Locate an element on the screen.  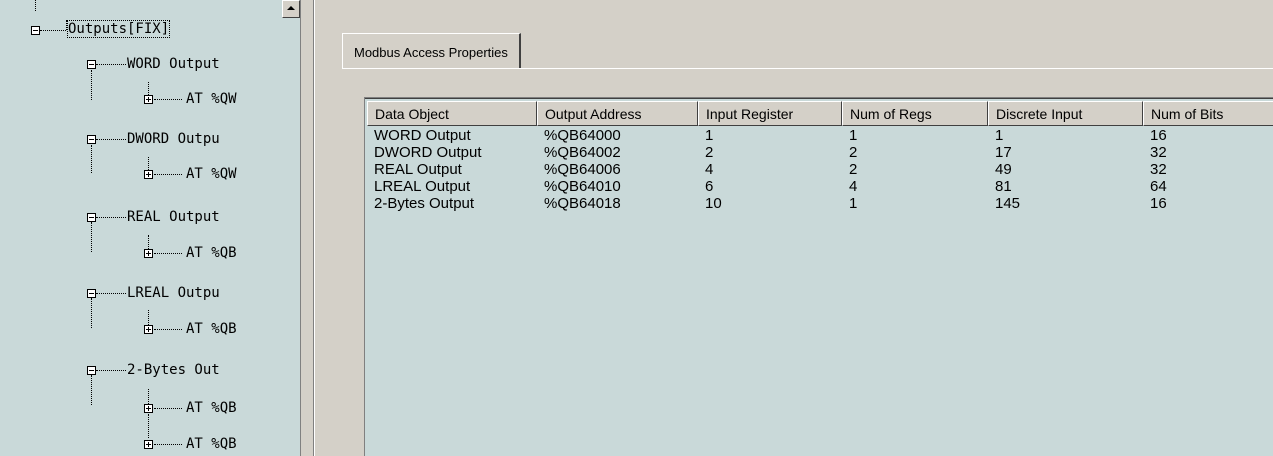
tree-node-label: 2-Bytes Out is located at coordinates (173, 370).